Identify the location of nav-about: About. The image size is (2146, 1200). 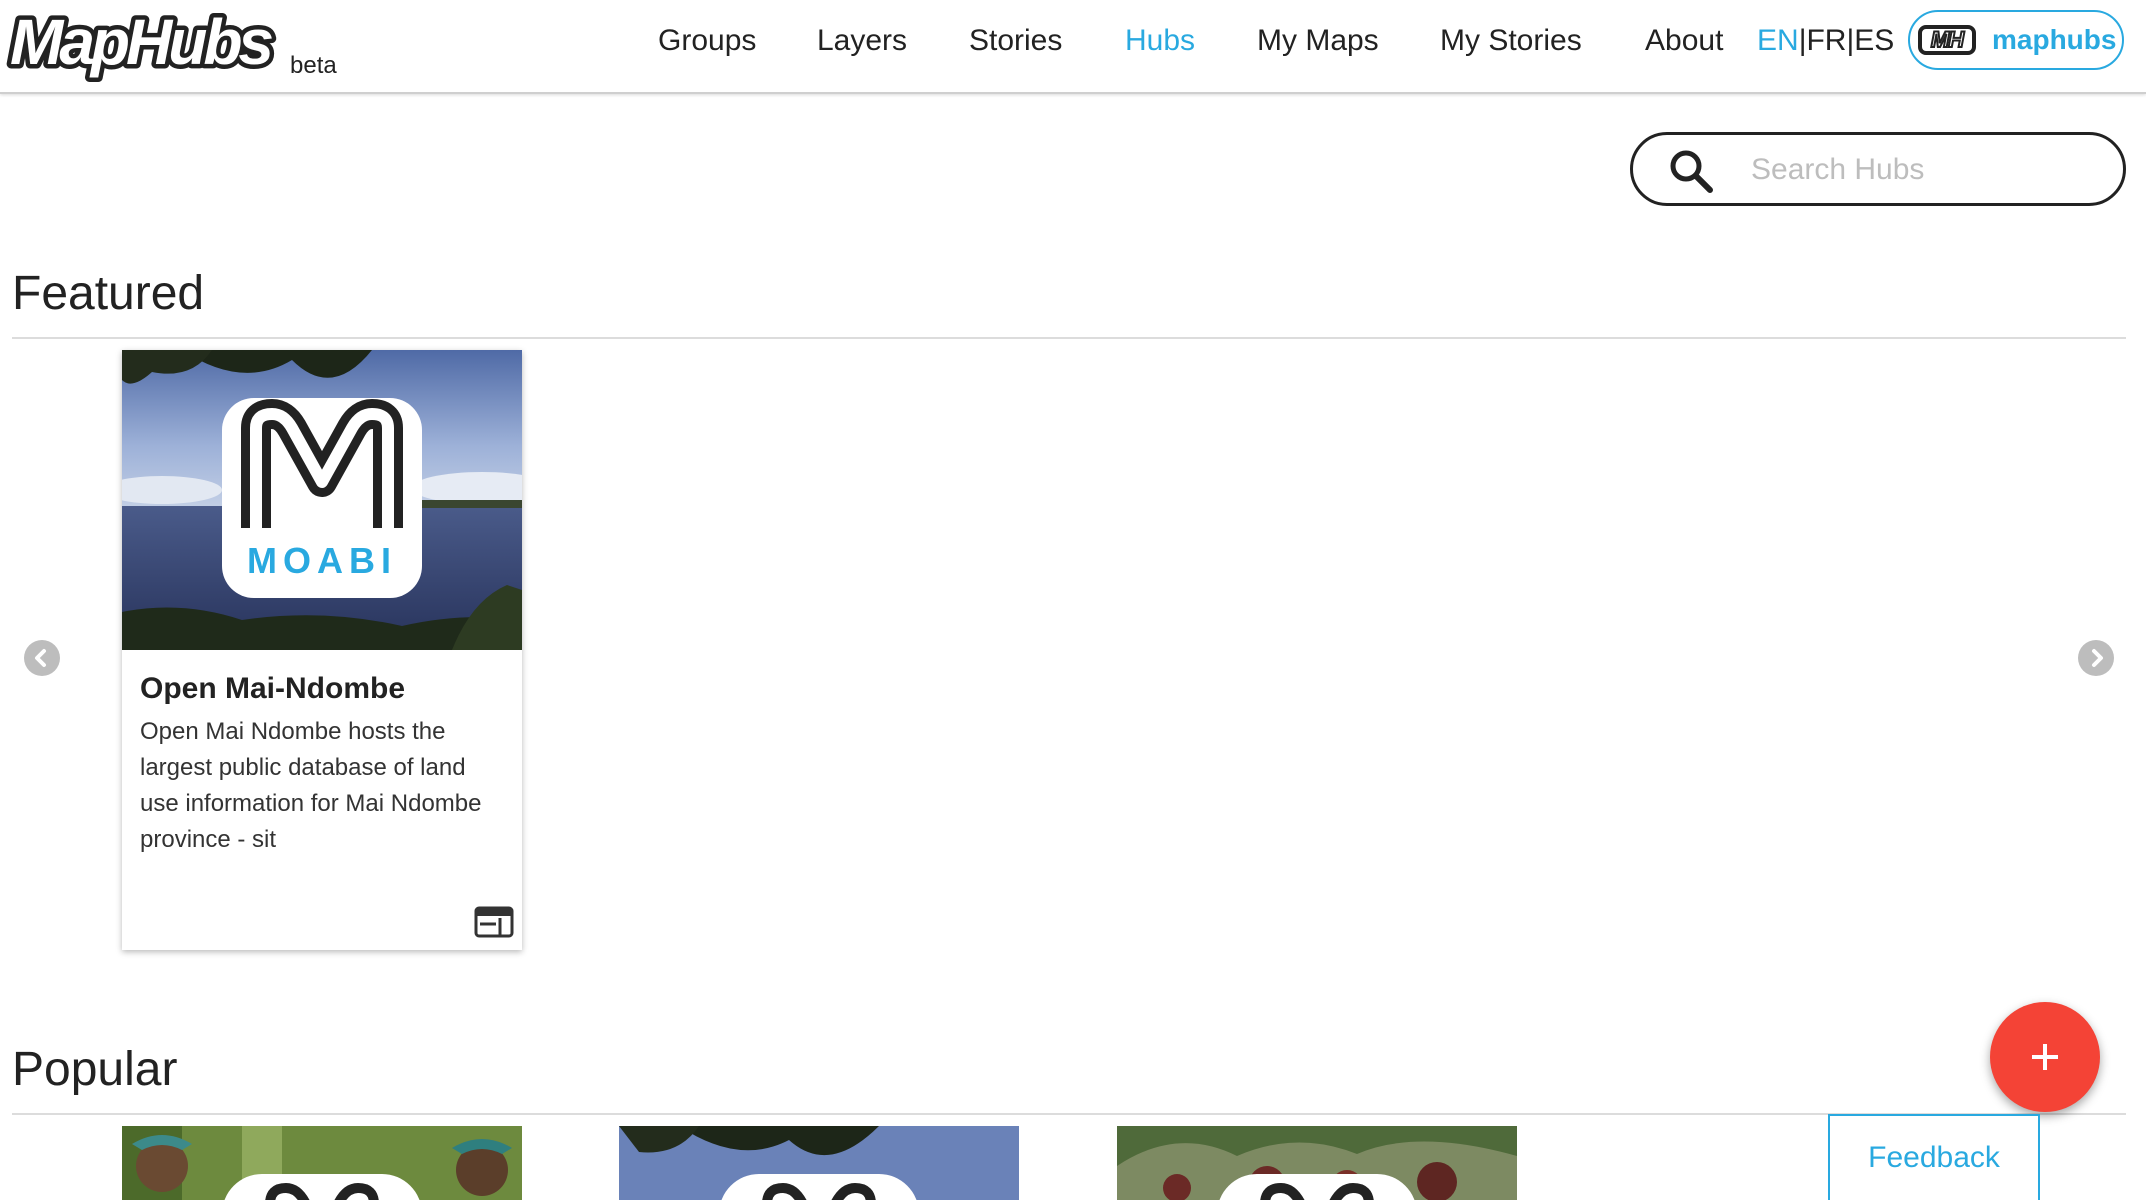
(1684, 41).